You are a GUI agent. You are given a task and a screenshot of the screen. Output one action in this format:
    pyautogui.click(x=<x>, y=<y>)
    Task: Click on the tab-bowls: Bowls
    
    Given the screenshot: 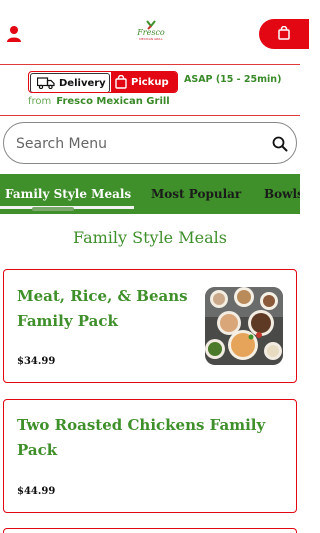 What is the action you would take?
    pyautogui.click(x=282, y=194)
    